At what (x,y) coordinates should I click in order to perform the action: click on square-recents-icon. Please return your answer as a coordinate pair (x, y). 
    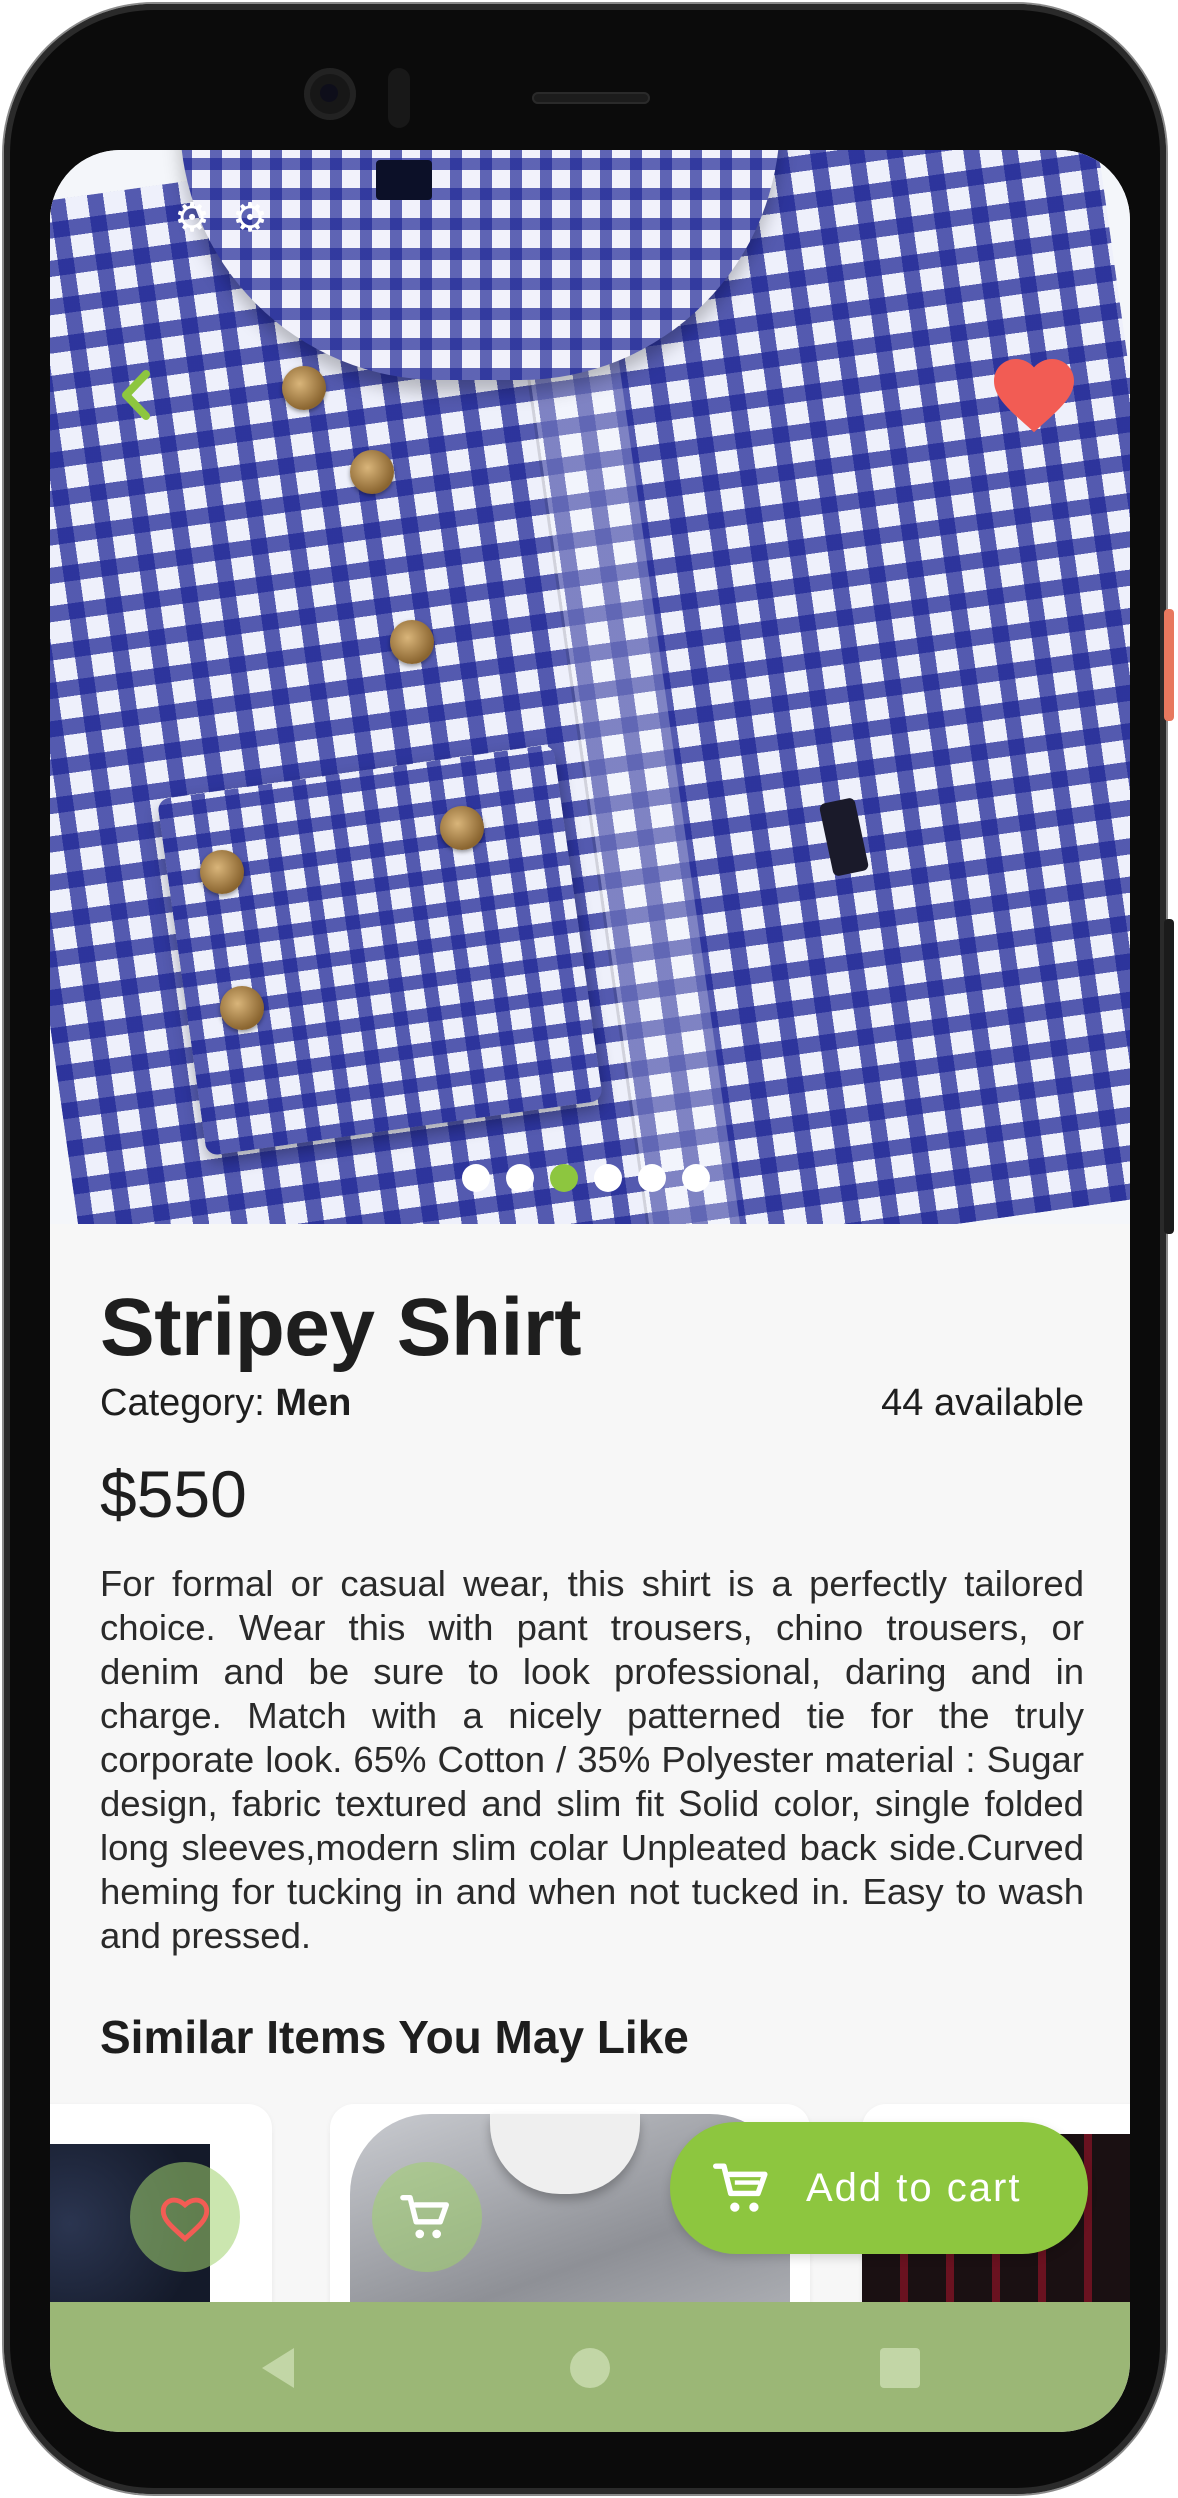
    Looking at the image, I should click on (900, 2368).